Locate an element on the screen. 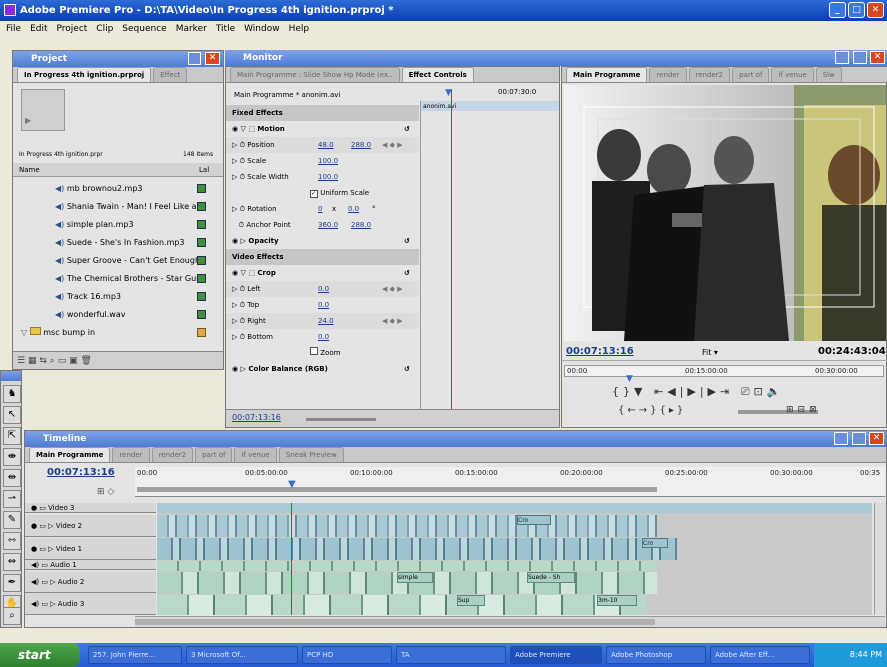  rolling-edit-tool-icon: ⇹ is located at coordinates (12, 478).